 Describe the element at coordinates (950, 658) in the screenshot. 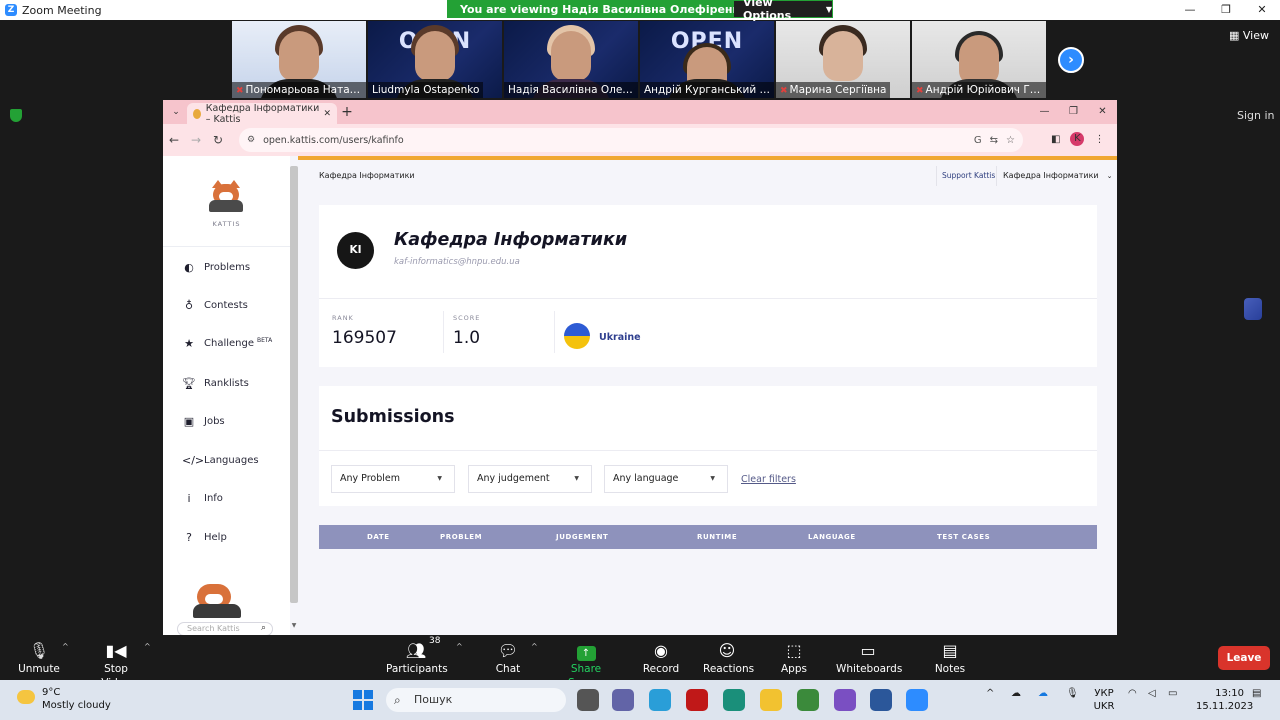

I see `notes-button: ▤ Notes` at that location.